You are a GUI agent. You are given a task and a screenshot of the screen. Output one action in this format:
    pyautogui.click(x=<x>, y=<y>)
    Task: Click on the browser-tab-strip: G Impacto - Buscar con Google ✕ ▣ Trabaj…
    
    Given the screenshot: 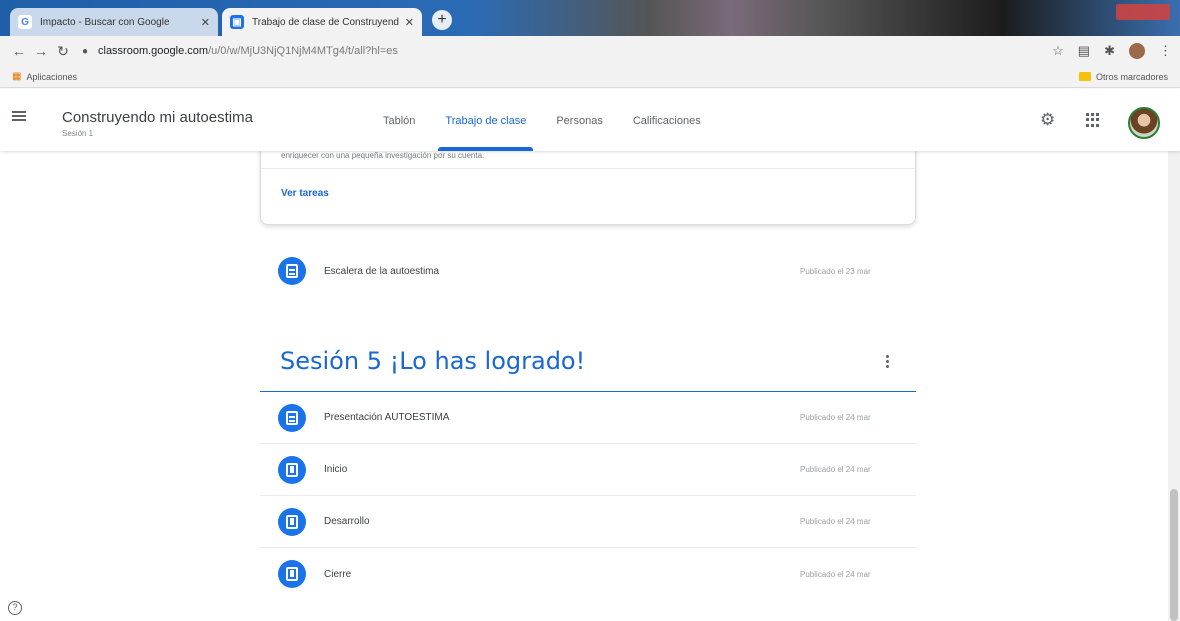 What is the action you would take?
    pyautogui.click(x=590, y=18)
    